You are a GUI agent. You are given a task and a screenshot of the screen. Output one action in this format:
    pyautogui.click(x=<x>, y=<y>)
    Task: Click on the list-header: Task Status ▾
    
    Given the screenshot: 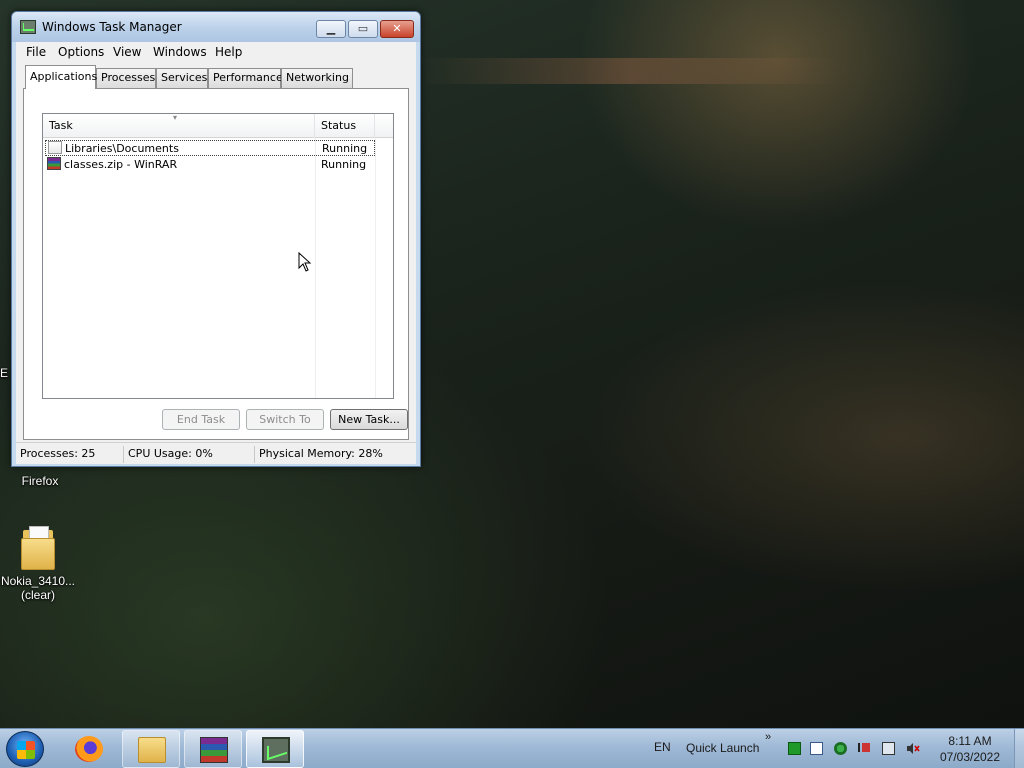 What is the action you would take?
    pyautogui.click(x=218, y=126)
    